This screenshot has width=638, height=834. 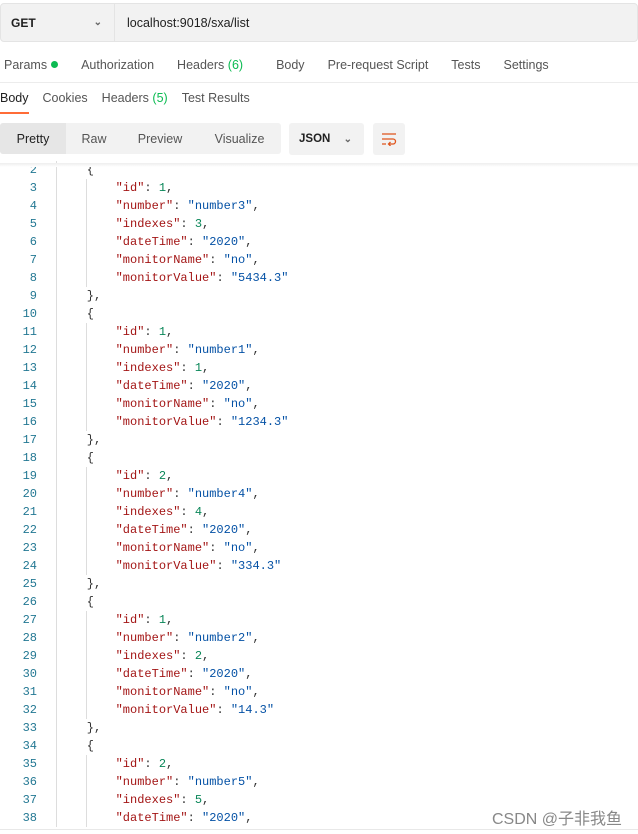 What do you see at coordinates (155, 674) in the screenshot?
I see `code-text: "dateTime": "2020",` at bounding box center [155, 674].